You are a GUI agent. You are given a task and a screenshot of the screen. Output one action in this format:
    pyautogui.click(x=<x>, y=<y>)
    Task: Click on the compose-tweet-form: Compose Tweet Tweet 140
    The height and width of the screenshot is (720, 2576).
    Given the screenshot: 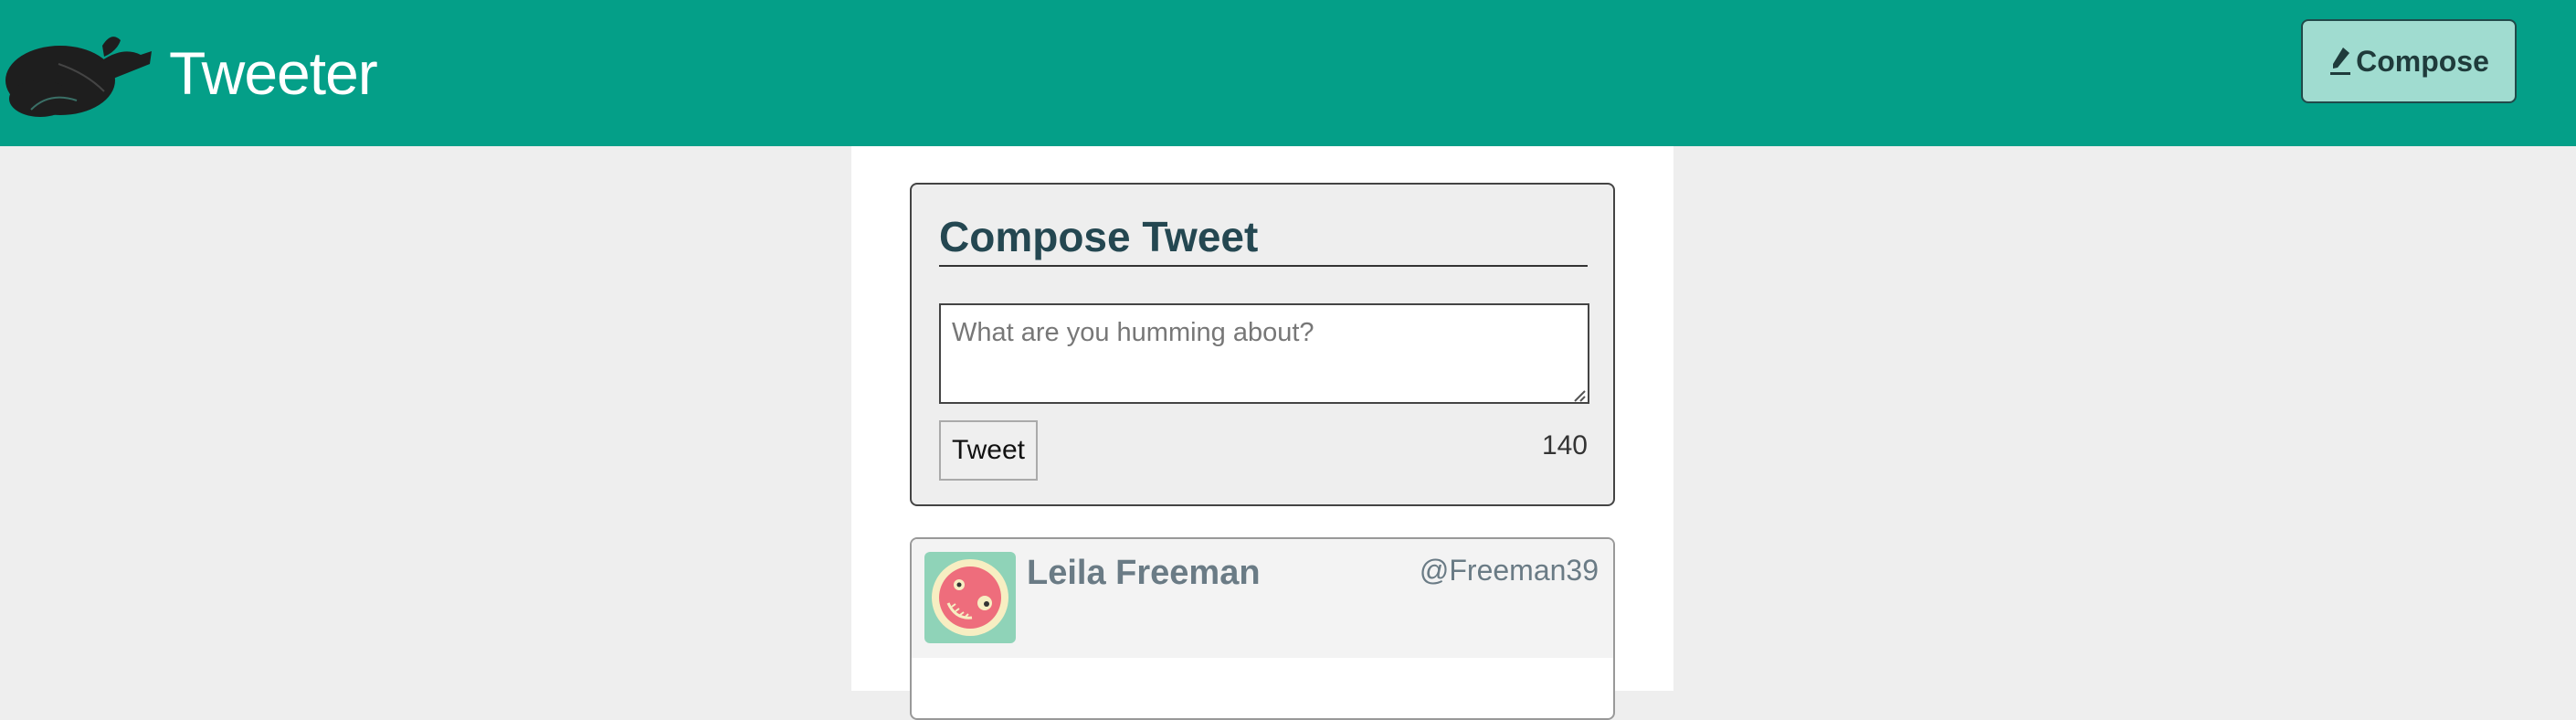 What is the action you would take?
    pyautogui.click(x=1263, y=344)
    